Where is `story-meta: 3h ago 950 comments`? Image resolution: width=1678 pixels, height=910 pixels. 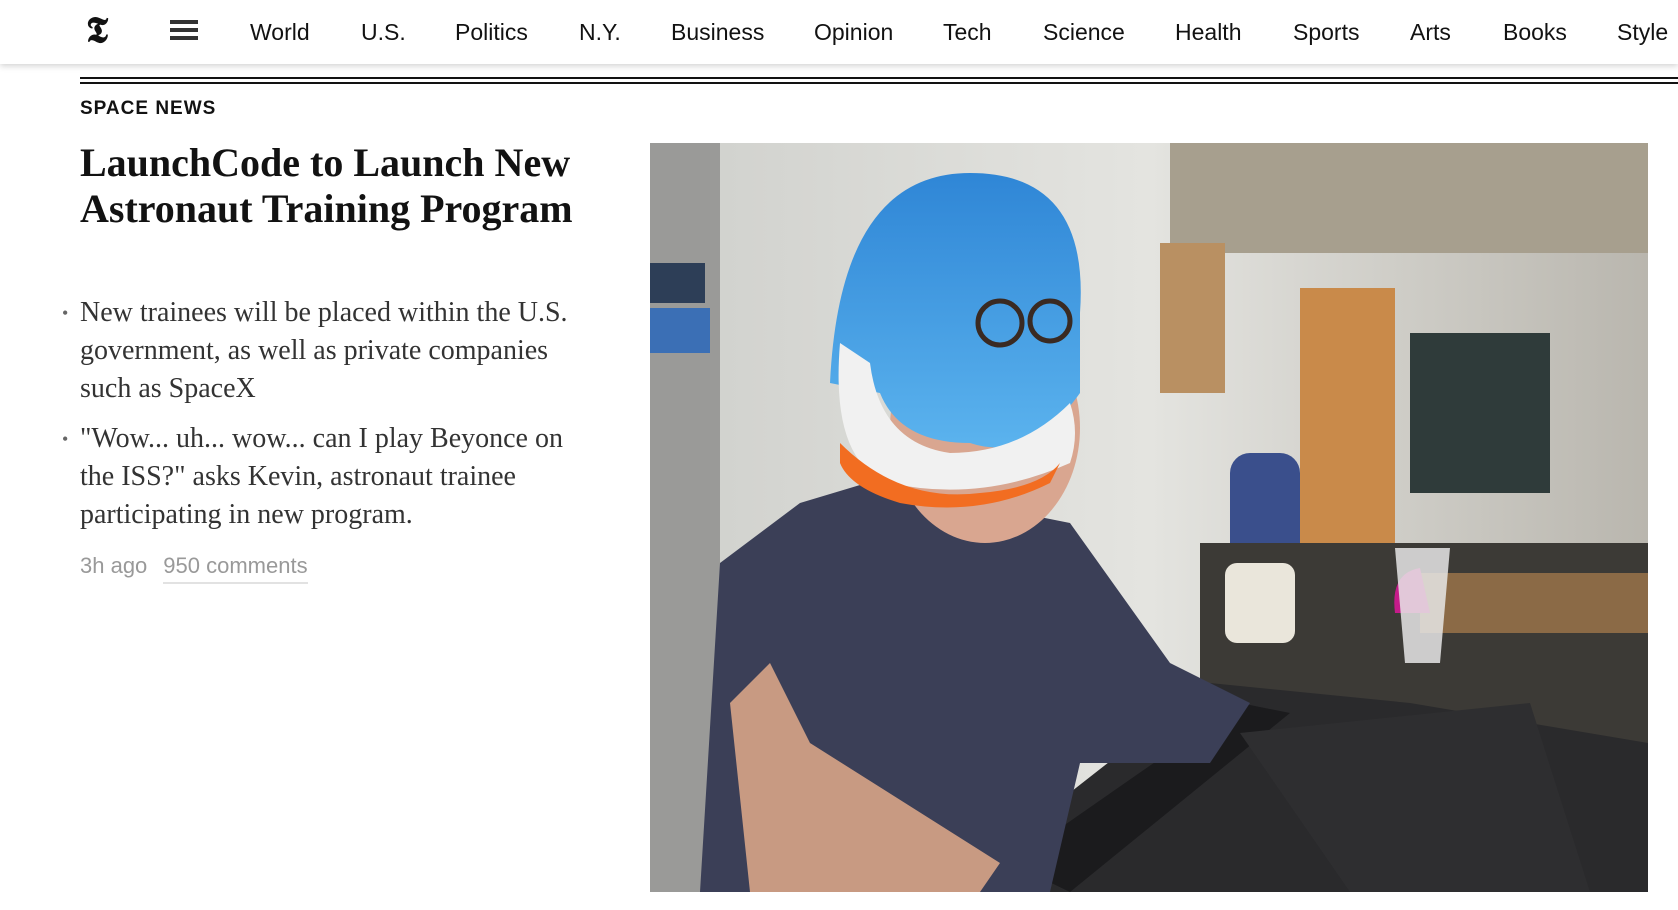 story-meta: 3h ago 950 comments is located at coordinates (194, 568).